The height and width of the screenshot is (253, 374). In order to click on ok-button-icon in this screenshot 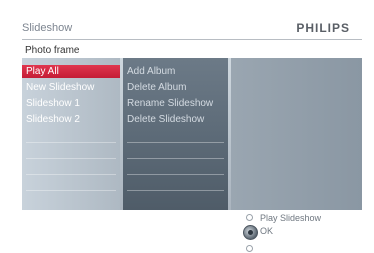, I will do `click(250, 232)`.